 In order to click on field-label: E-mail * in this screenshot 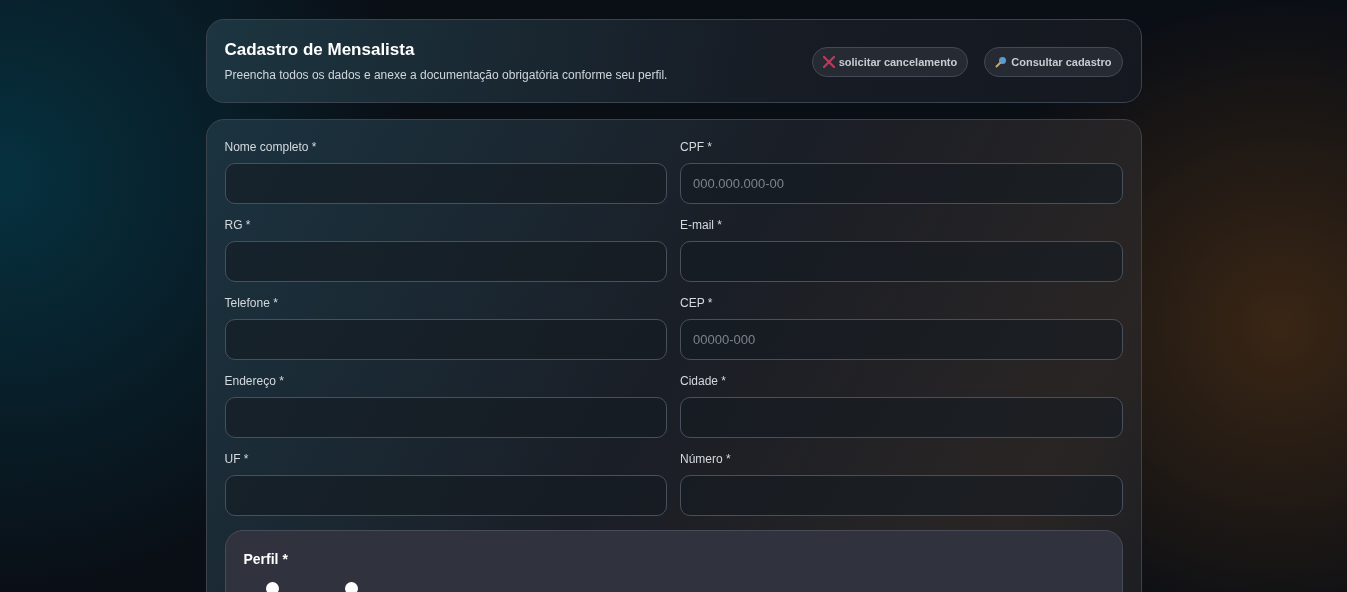, I will do `click(701, 226)`.